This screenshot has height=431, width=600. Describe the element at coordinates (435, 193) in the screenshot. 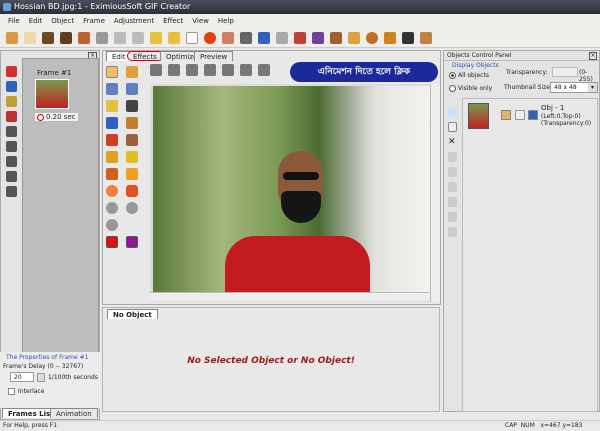

I see `vertical-scrollbar` at that location.